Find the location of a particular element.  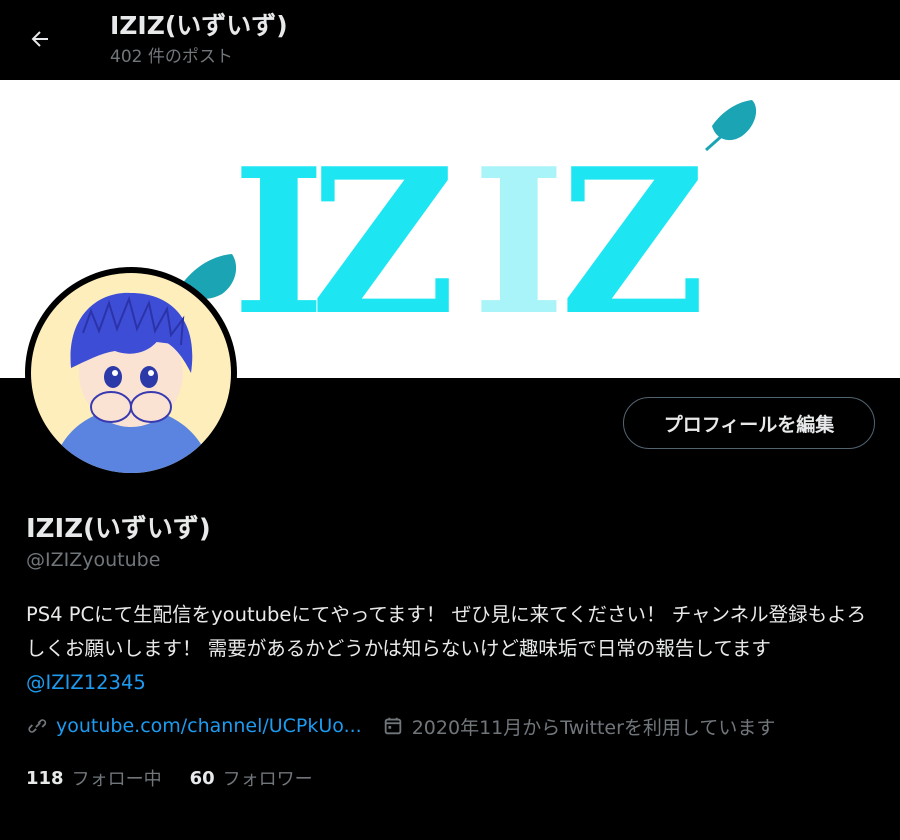

avatar-image is located at coordinates (131, 373).